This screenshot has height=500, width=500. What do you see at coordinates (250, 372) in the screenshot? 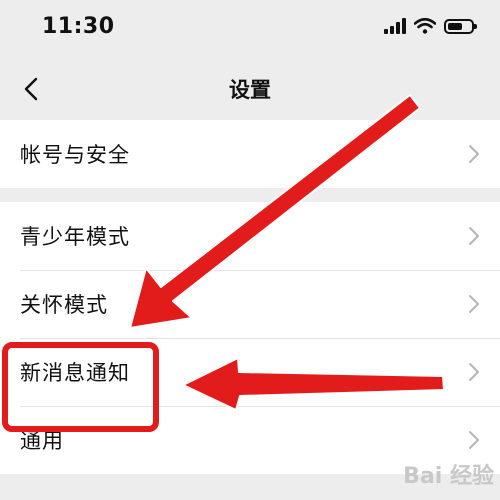
I see `settings-item-new-message-notifications: 新消息通知` at bounding box center [250, 372].